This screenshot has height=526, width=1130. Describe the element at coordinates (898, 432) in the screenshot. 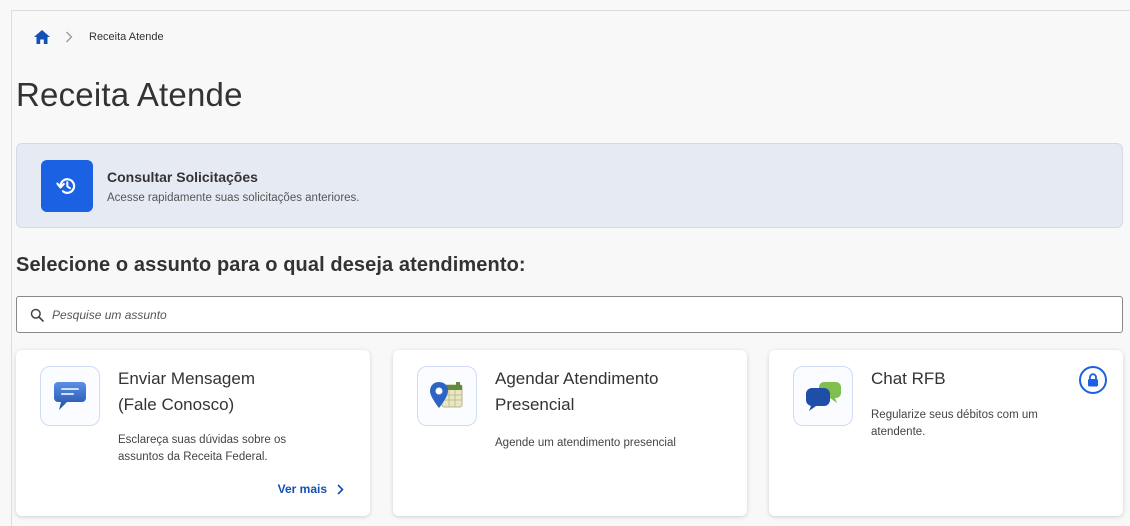

I see `card-desc-line: atendente.` at that location.